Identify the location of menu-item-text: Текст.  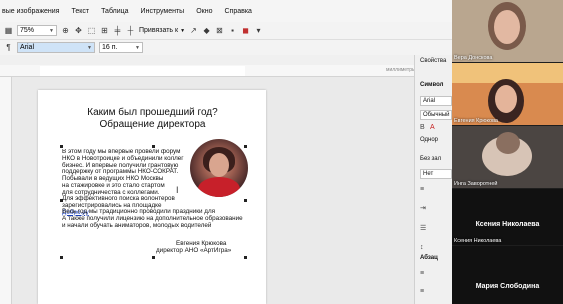
(80, 11).